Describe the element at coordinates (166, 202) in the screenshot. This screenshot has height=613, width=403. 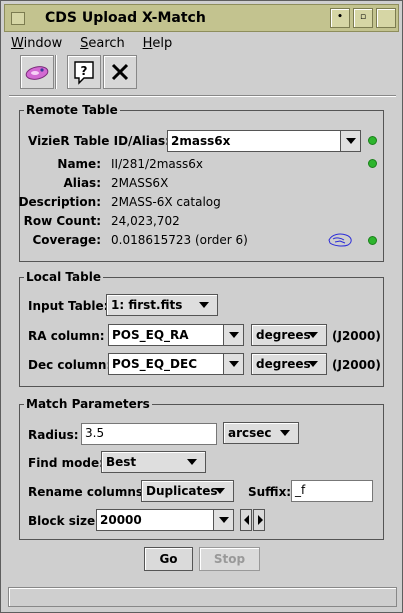
I see `description-value: 2MASS-6X catalog` at that location.